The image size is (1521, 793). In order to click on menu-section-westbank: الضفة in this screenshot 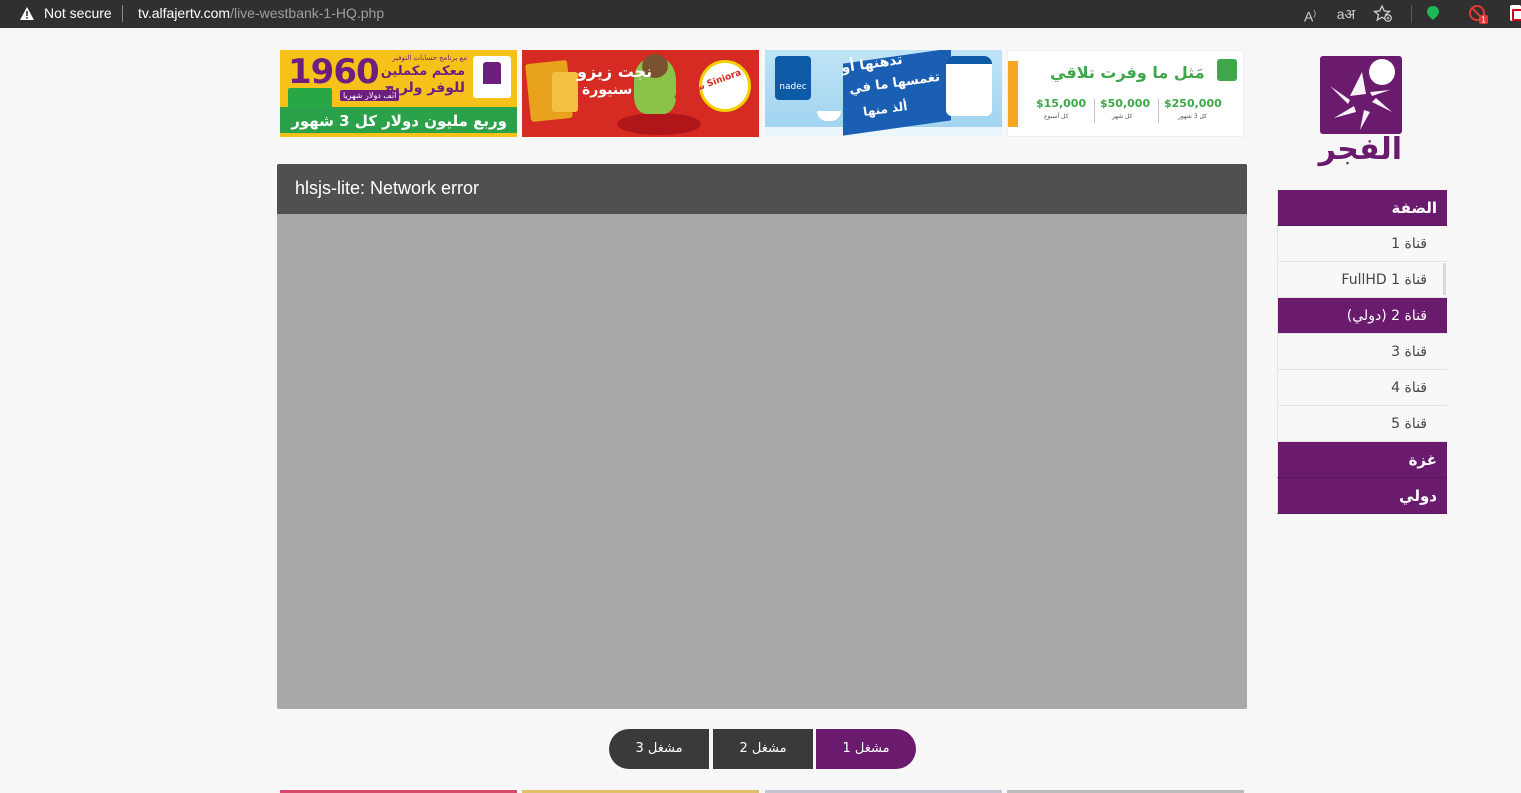, I will do `click(1362, 208)`.